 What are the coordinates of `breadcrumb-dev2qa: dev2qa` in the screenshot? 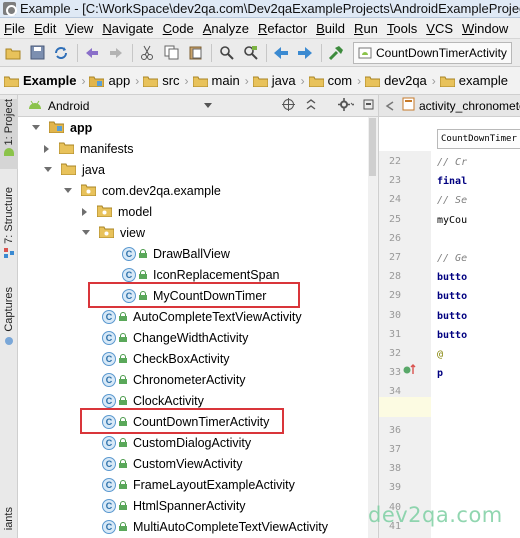 It's located at (395, 80).